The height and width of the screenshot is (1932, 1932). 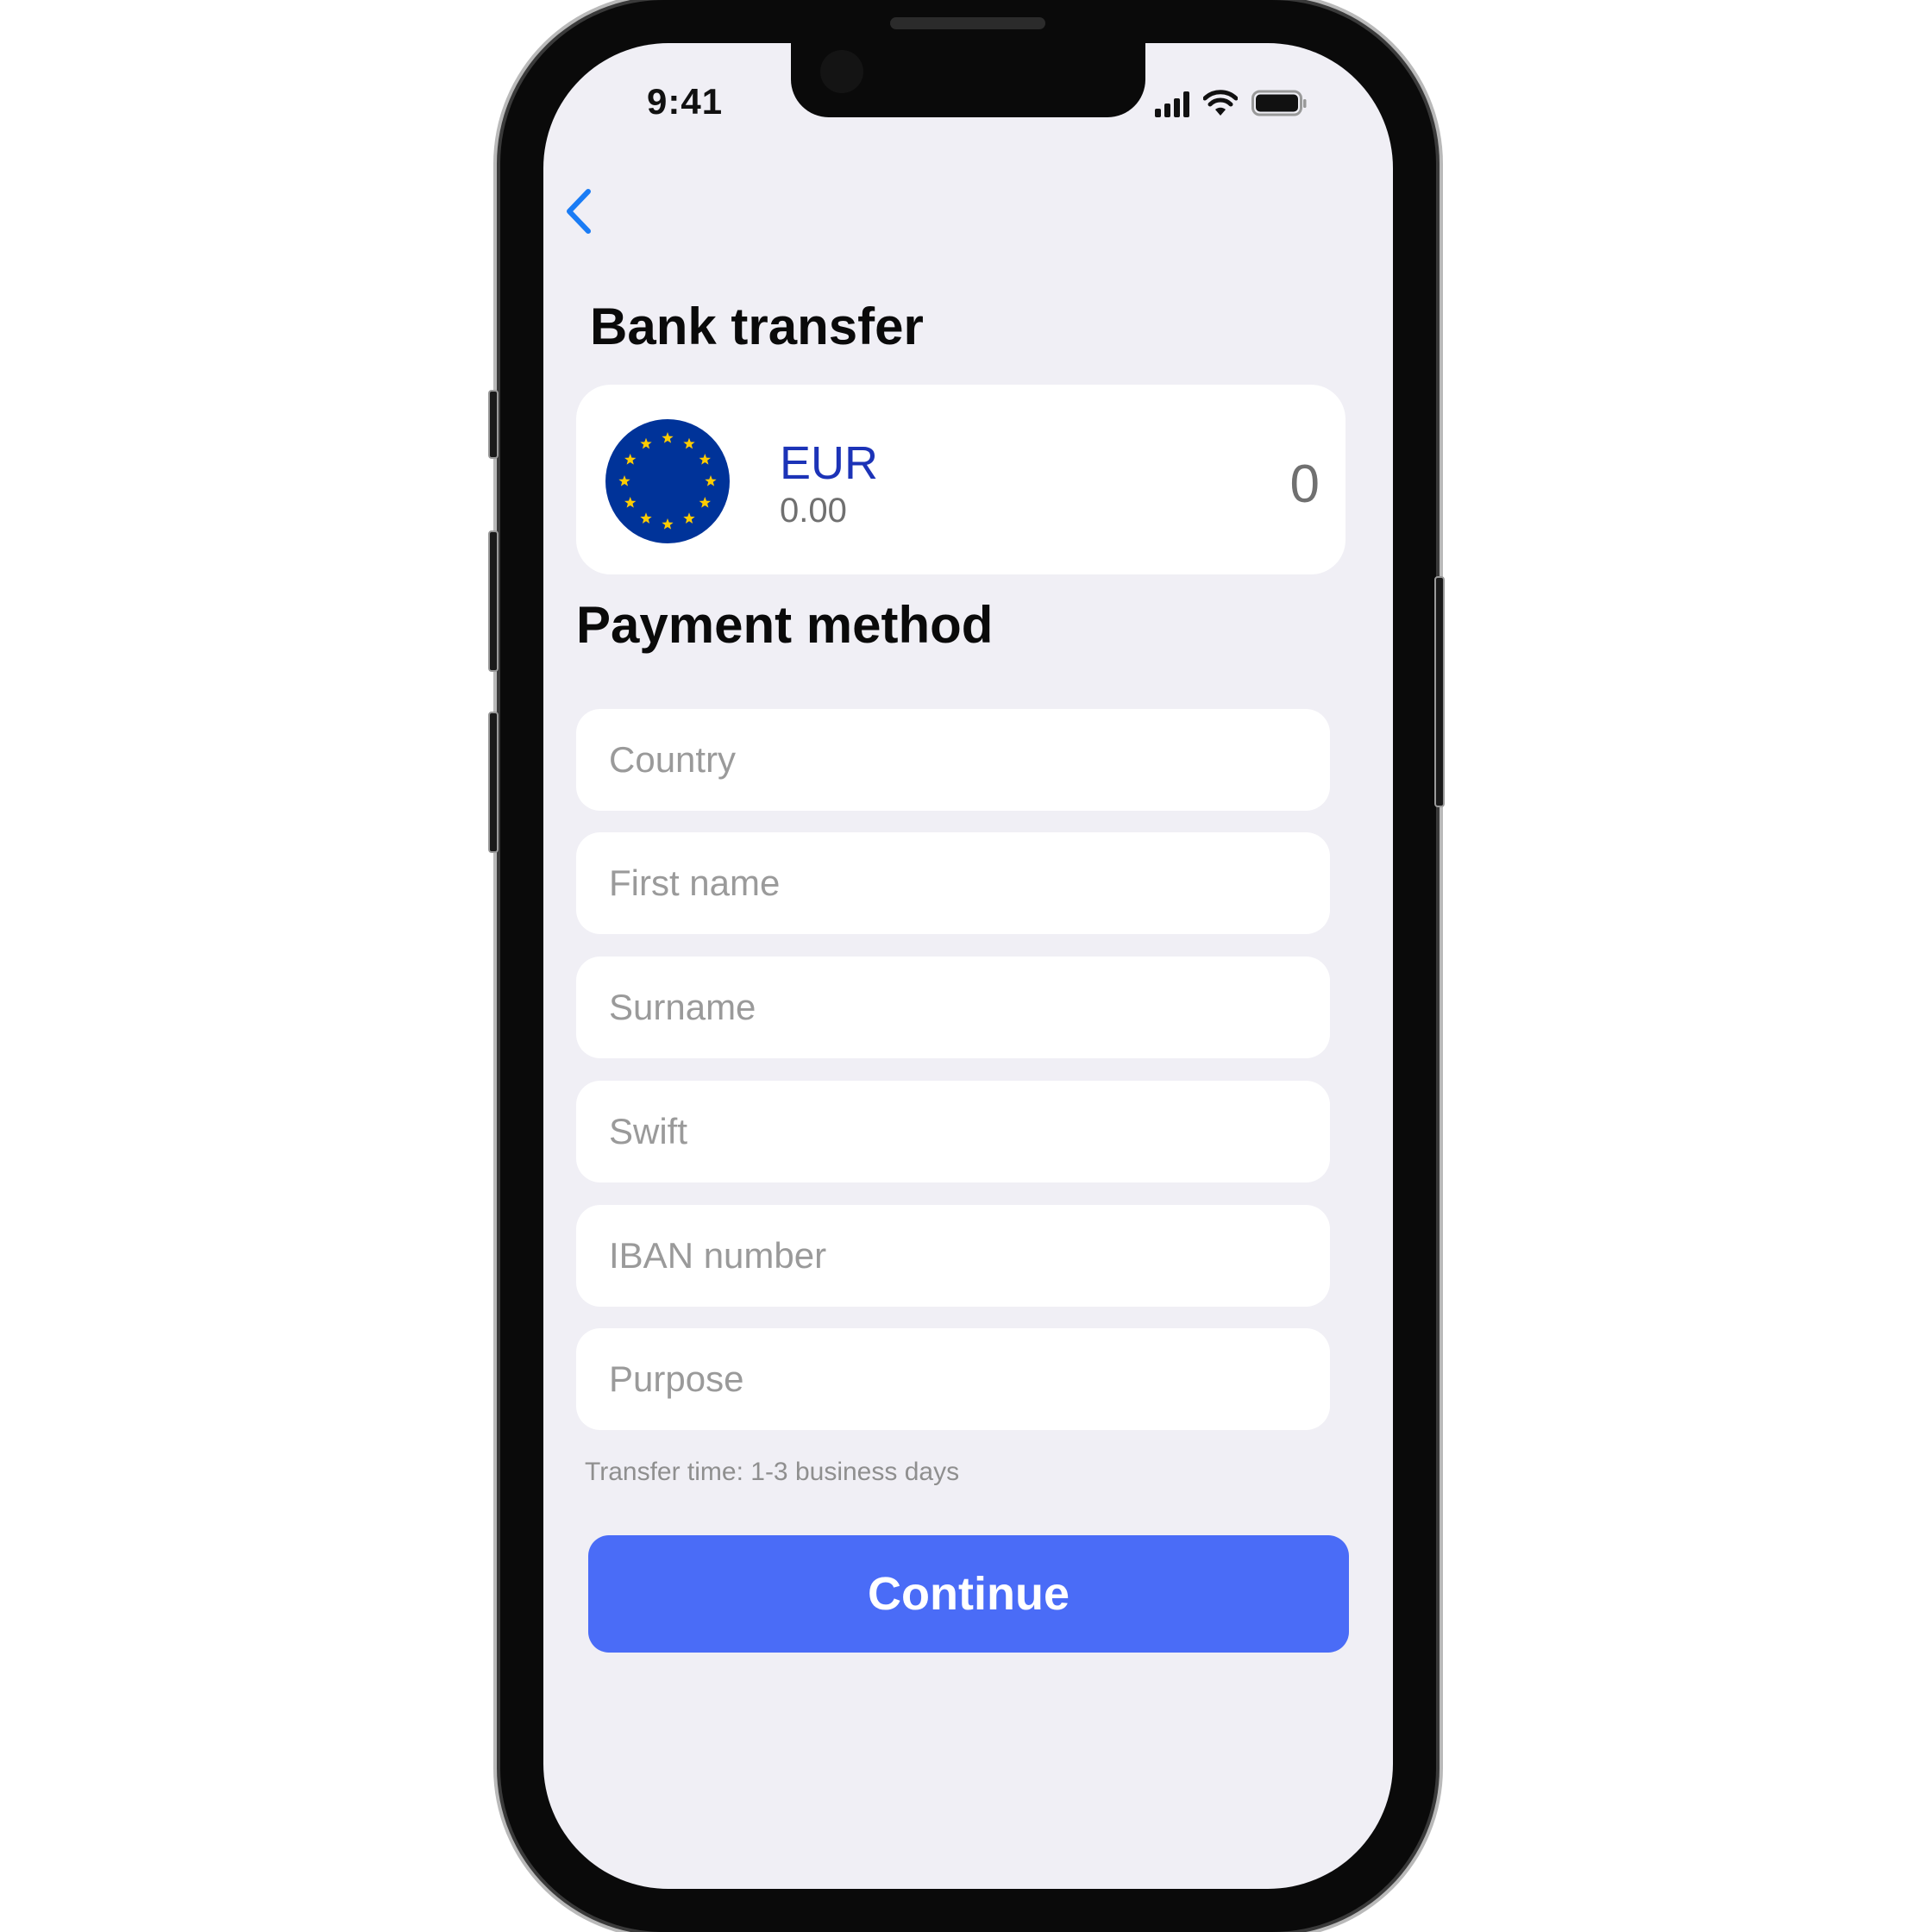 I want to click on status-icons, so click(x=1231, y=103).